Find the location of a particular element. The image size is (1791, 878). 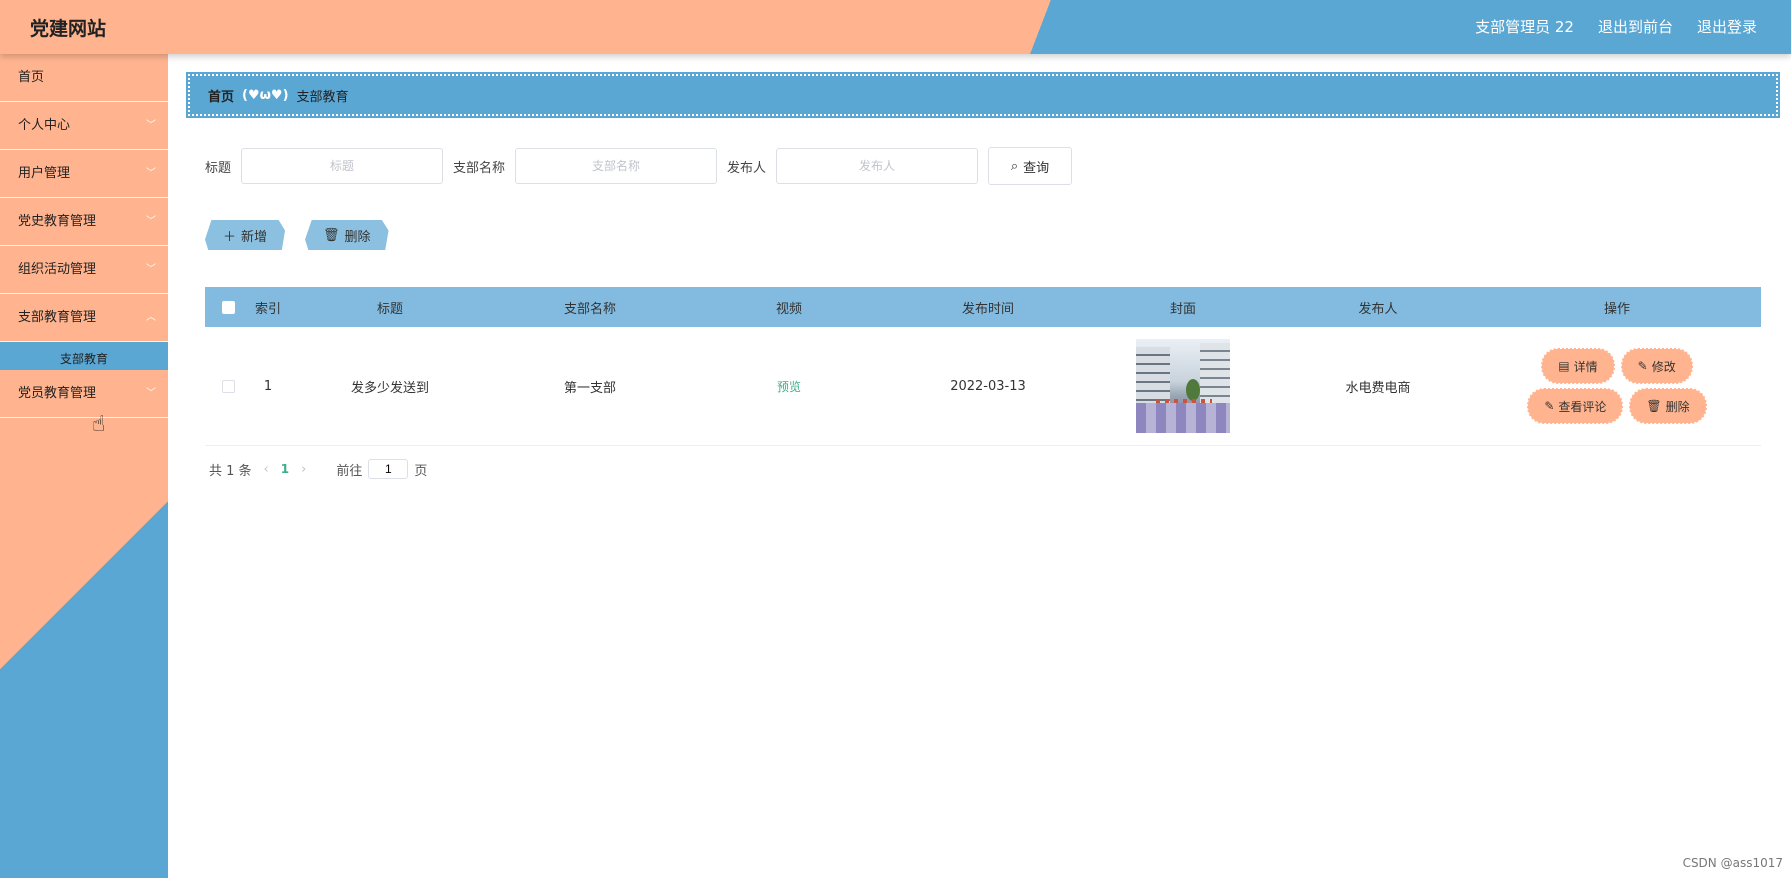

header-right: 支部管理员 22 退出到前台 退出登录 is located at coordinates (1616, 26).